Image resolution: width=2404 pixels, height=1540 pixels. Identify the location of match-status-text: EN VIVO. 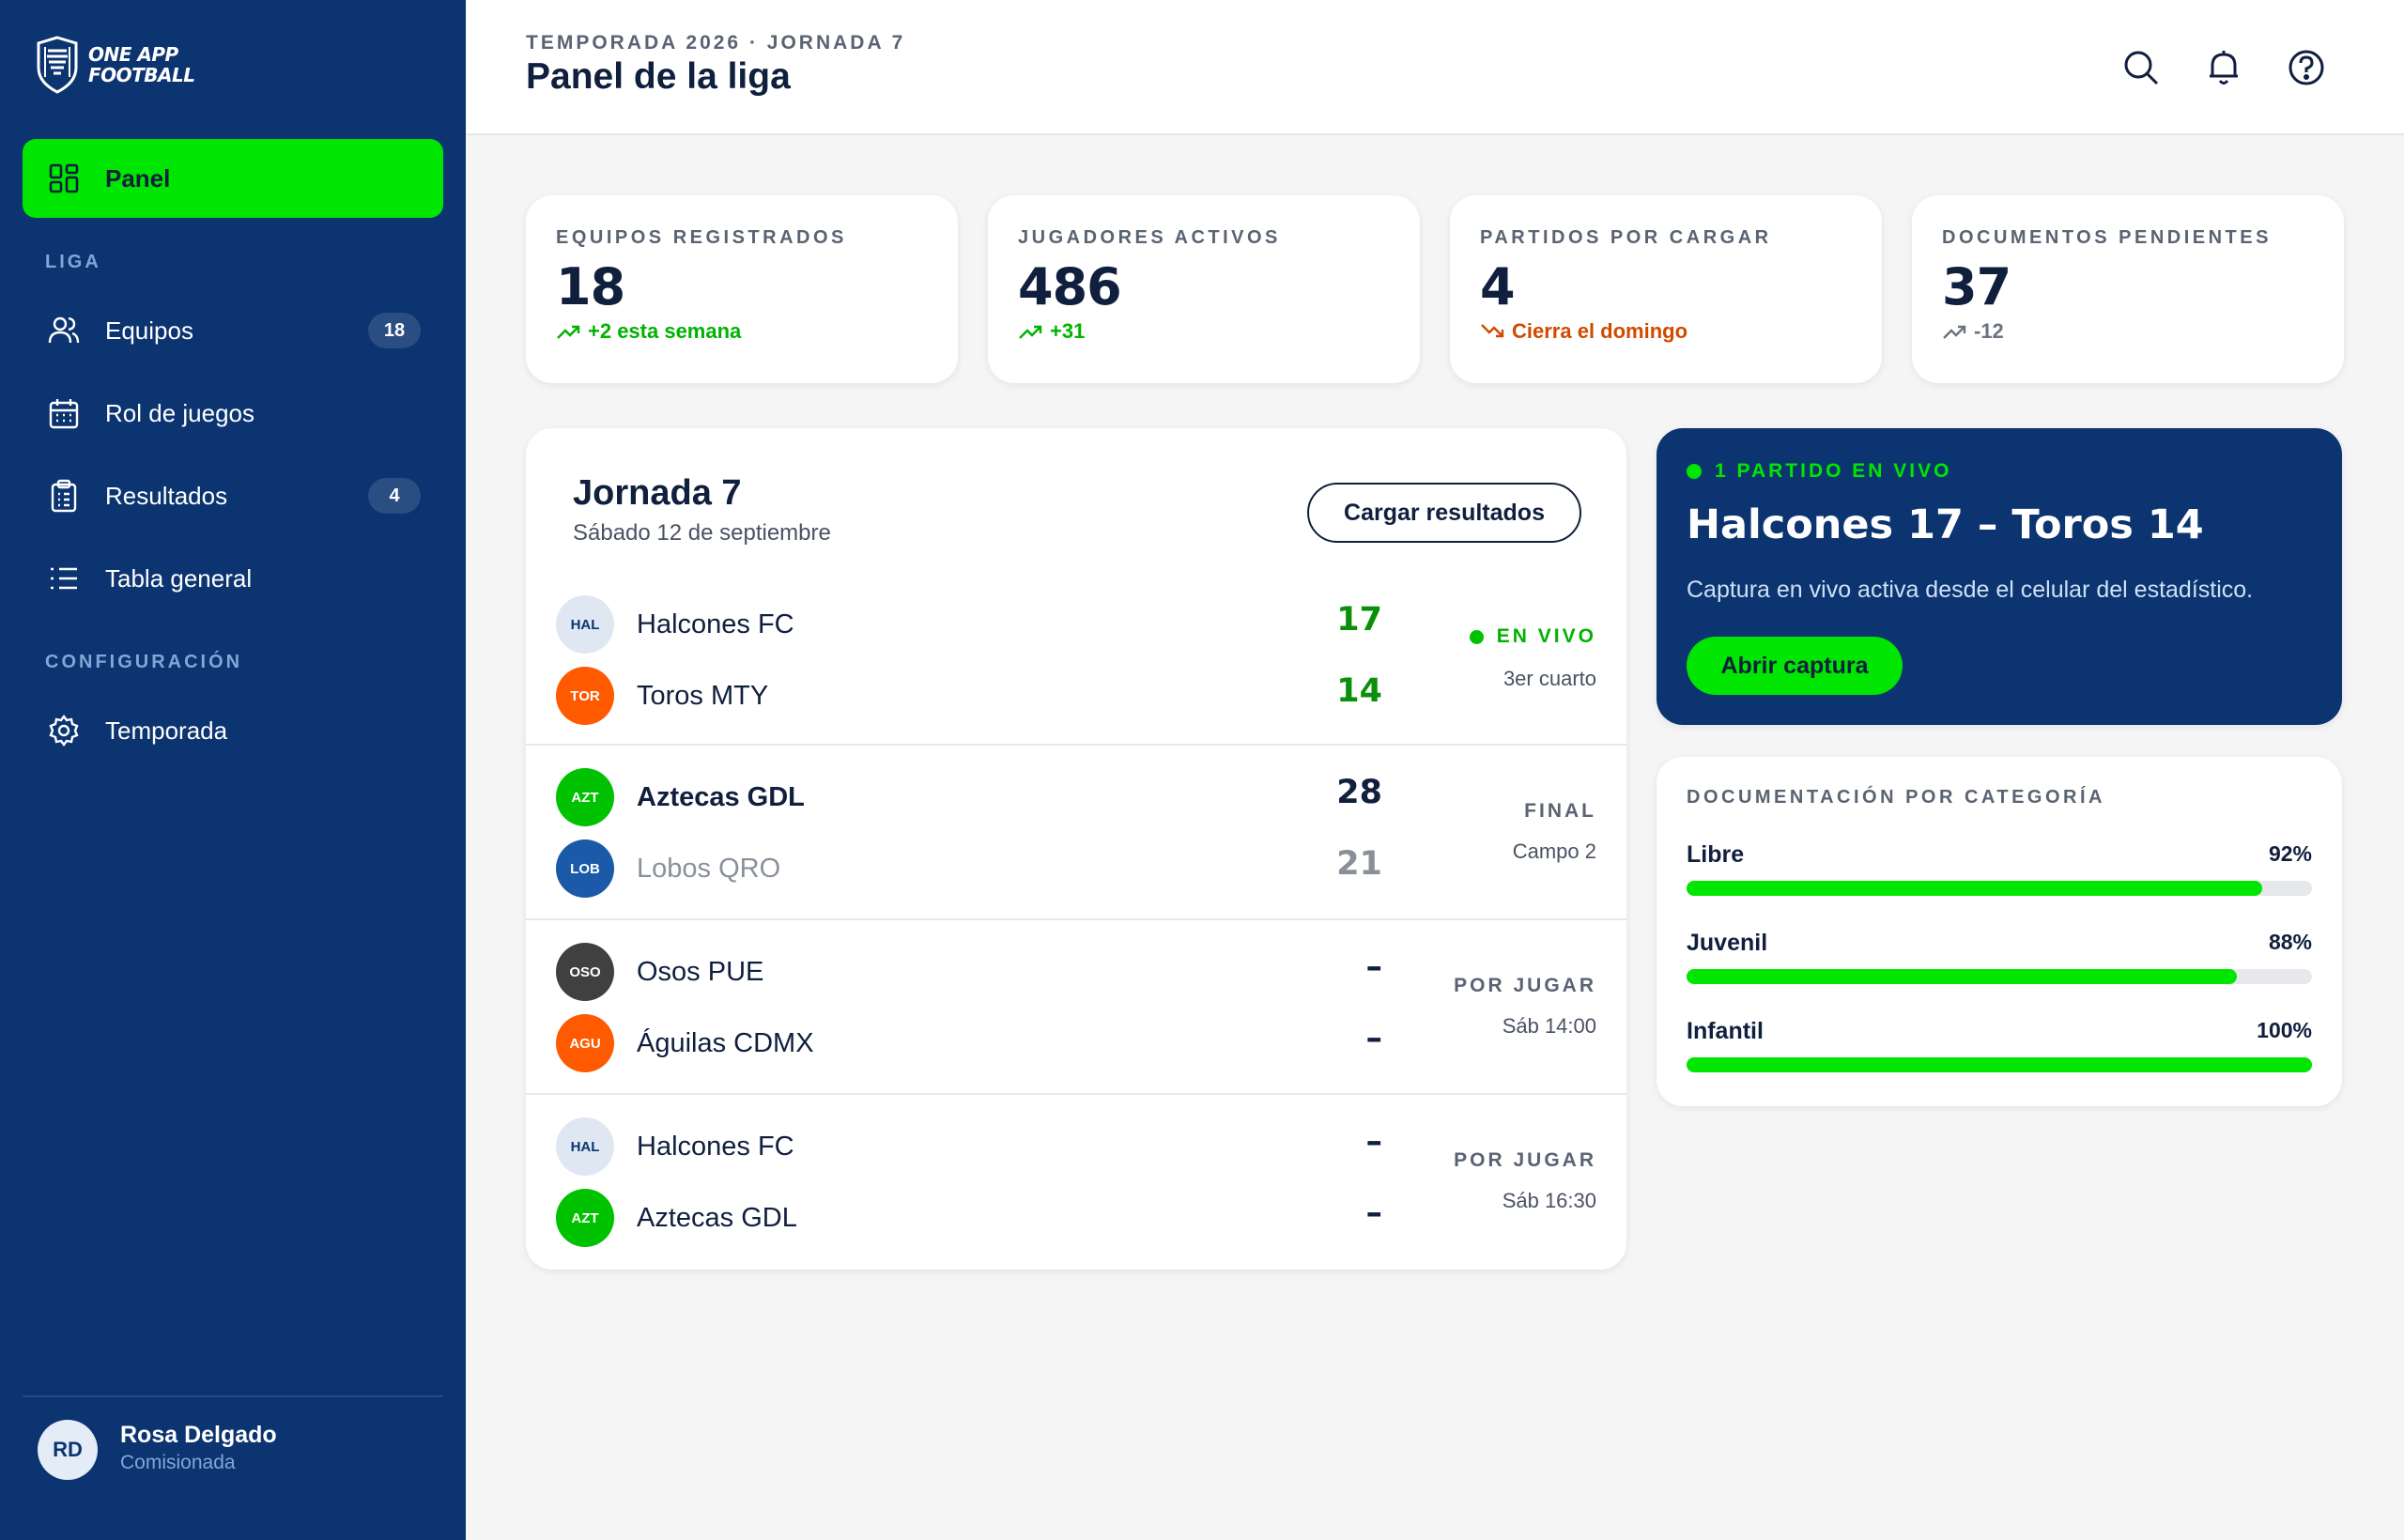
(1546, 636).